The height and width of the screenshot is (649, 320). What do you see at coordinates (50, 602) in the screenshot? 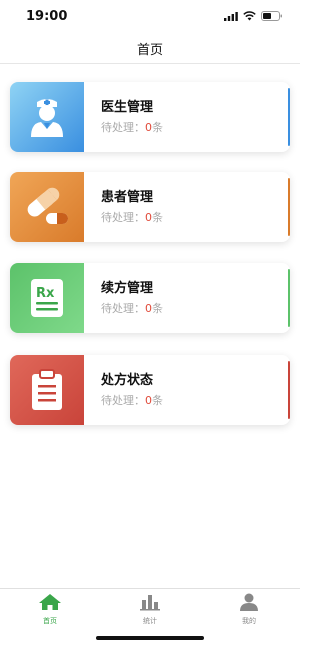
I see `home-icon` at bounding box center [50, 602].